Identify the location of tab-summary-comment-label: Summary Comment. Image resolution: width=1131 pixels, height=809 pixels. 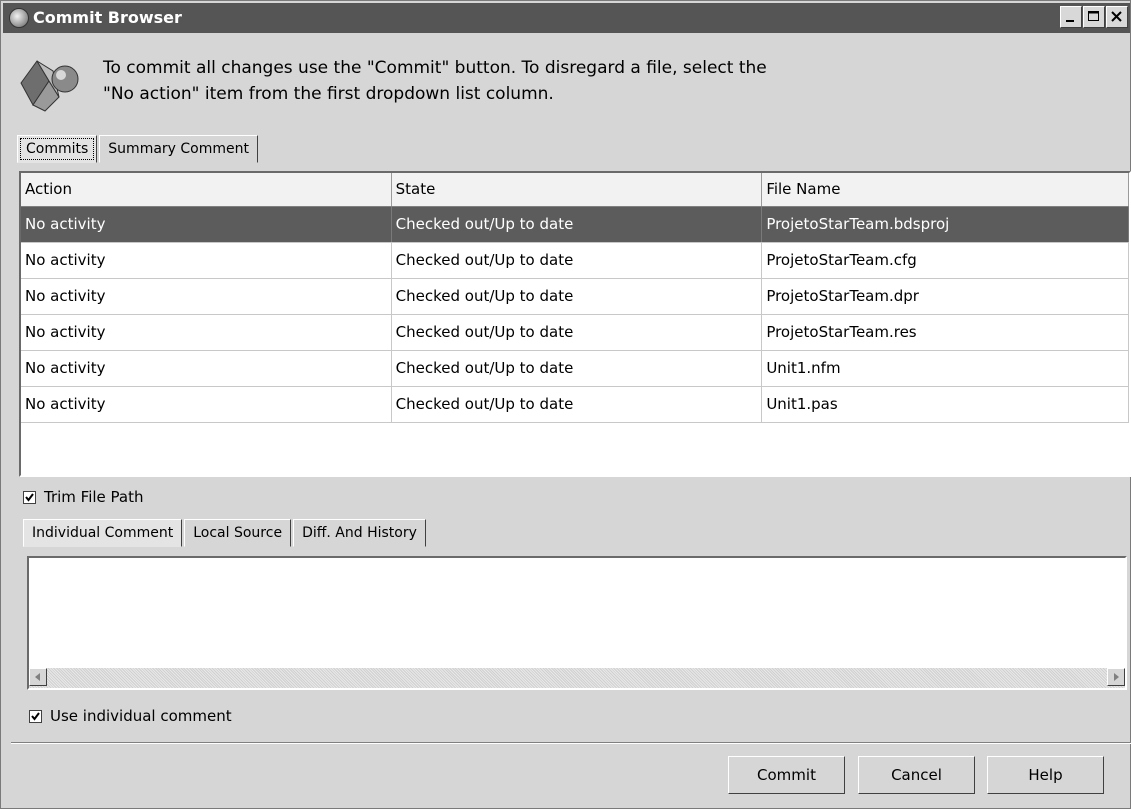
(178, 149).